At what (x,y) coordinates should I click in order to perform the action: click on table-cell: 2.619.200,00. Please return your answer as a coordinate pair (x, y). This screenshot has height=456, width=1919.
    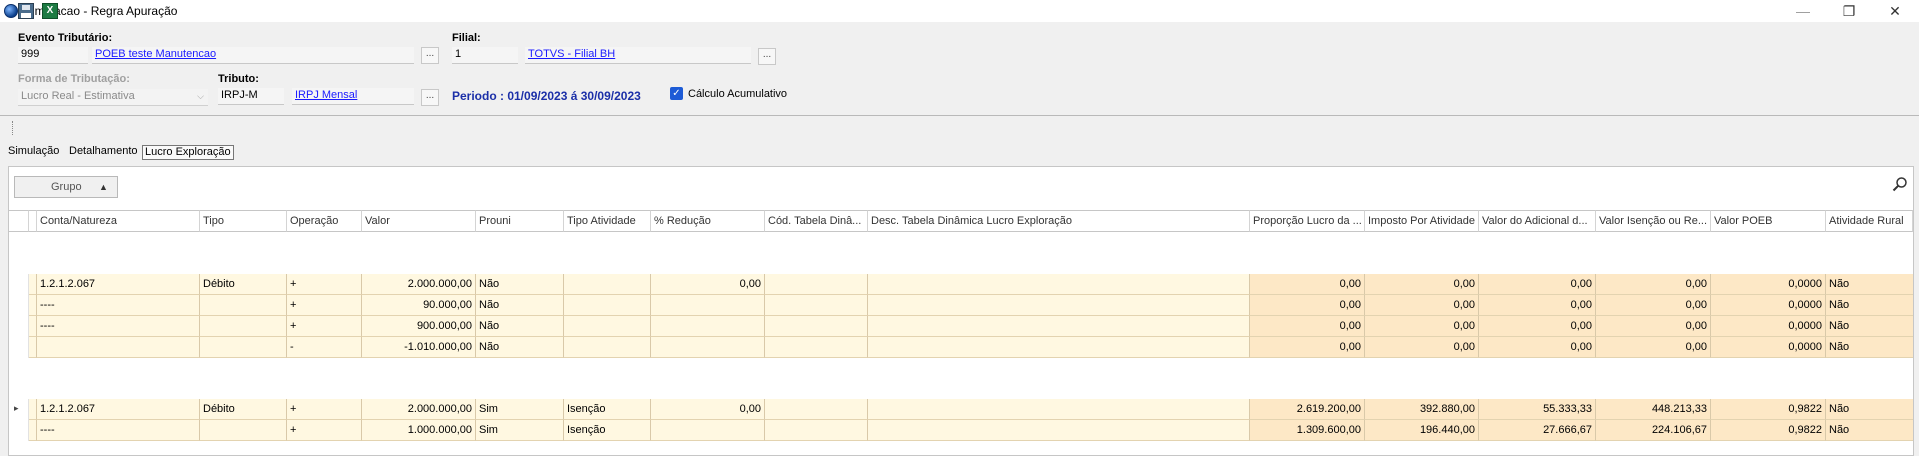
    Looking at the image, I should click on (1307, 409).